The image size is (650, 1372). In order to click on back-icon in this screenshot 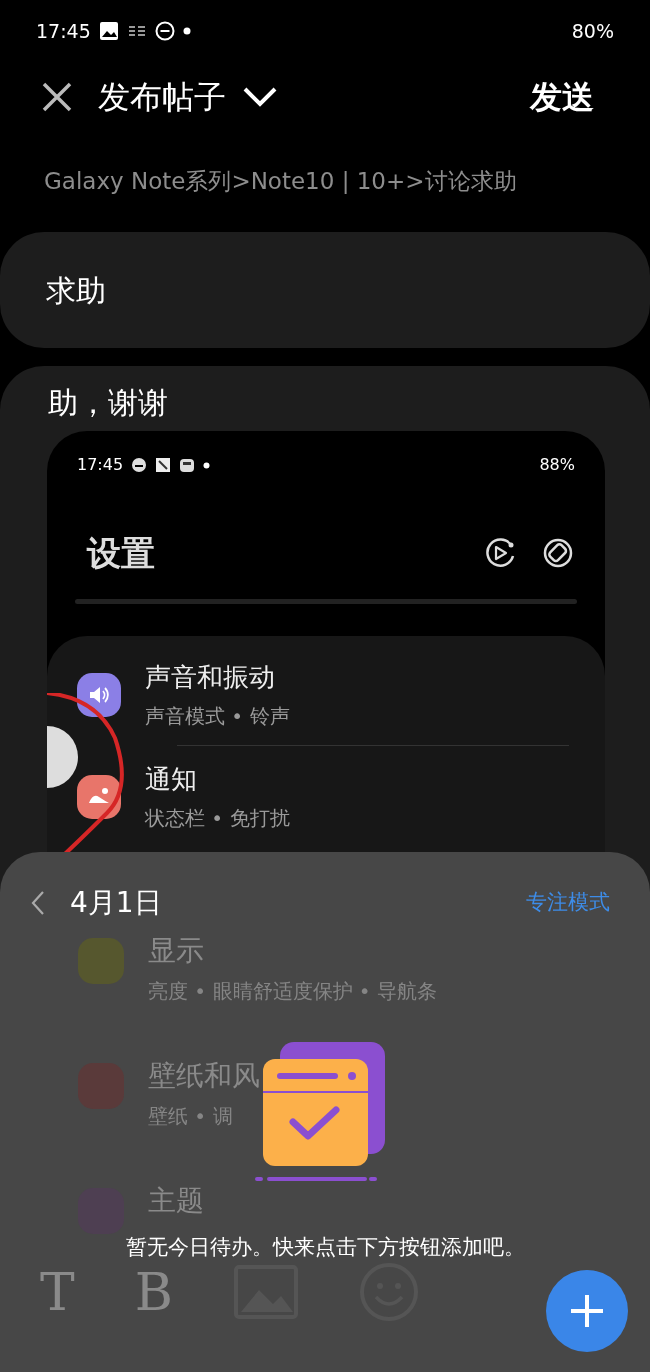, I will do `click(38, 903)`.